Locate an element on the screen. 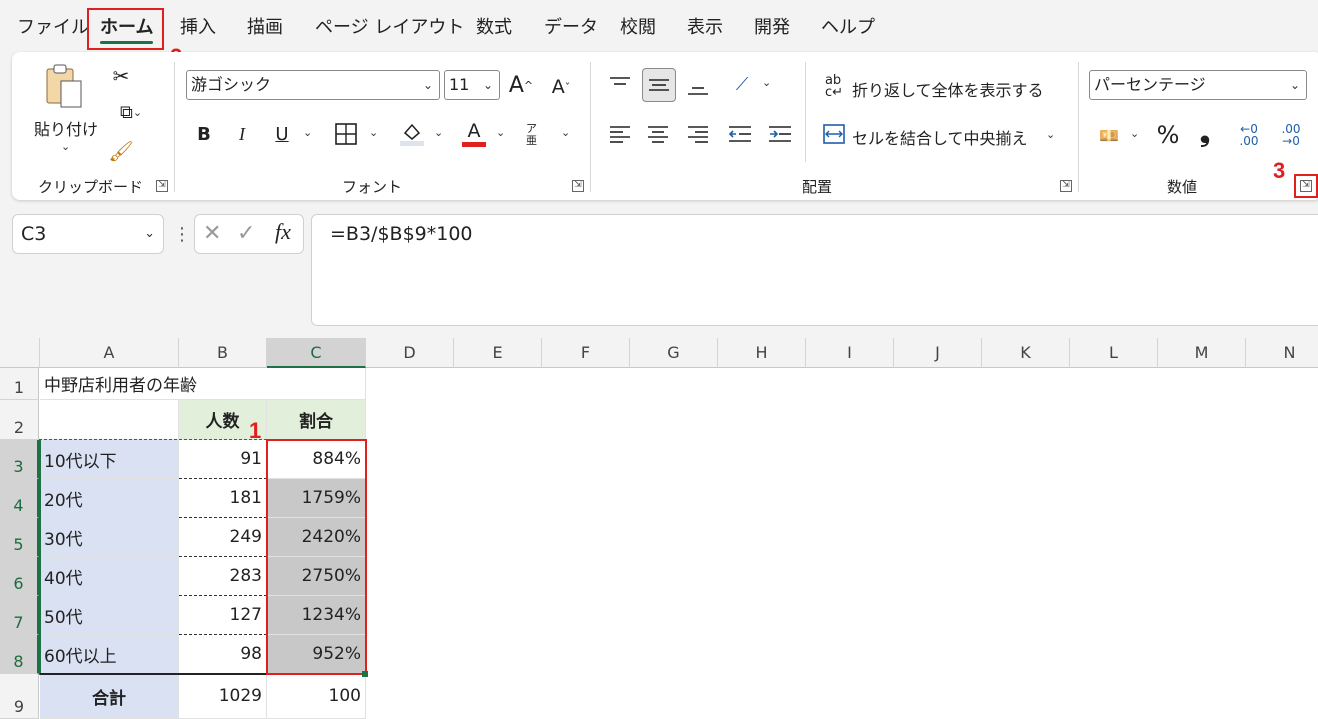 This screenshot has width=1318, height=719. fill-handle is located at coordinates (365, 674).